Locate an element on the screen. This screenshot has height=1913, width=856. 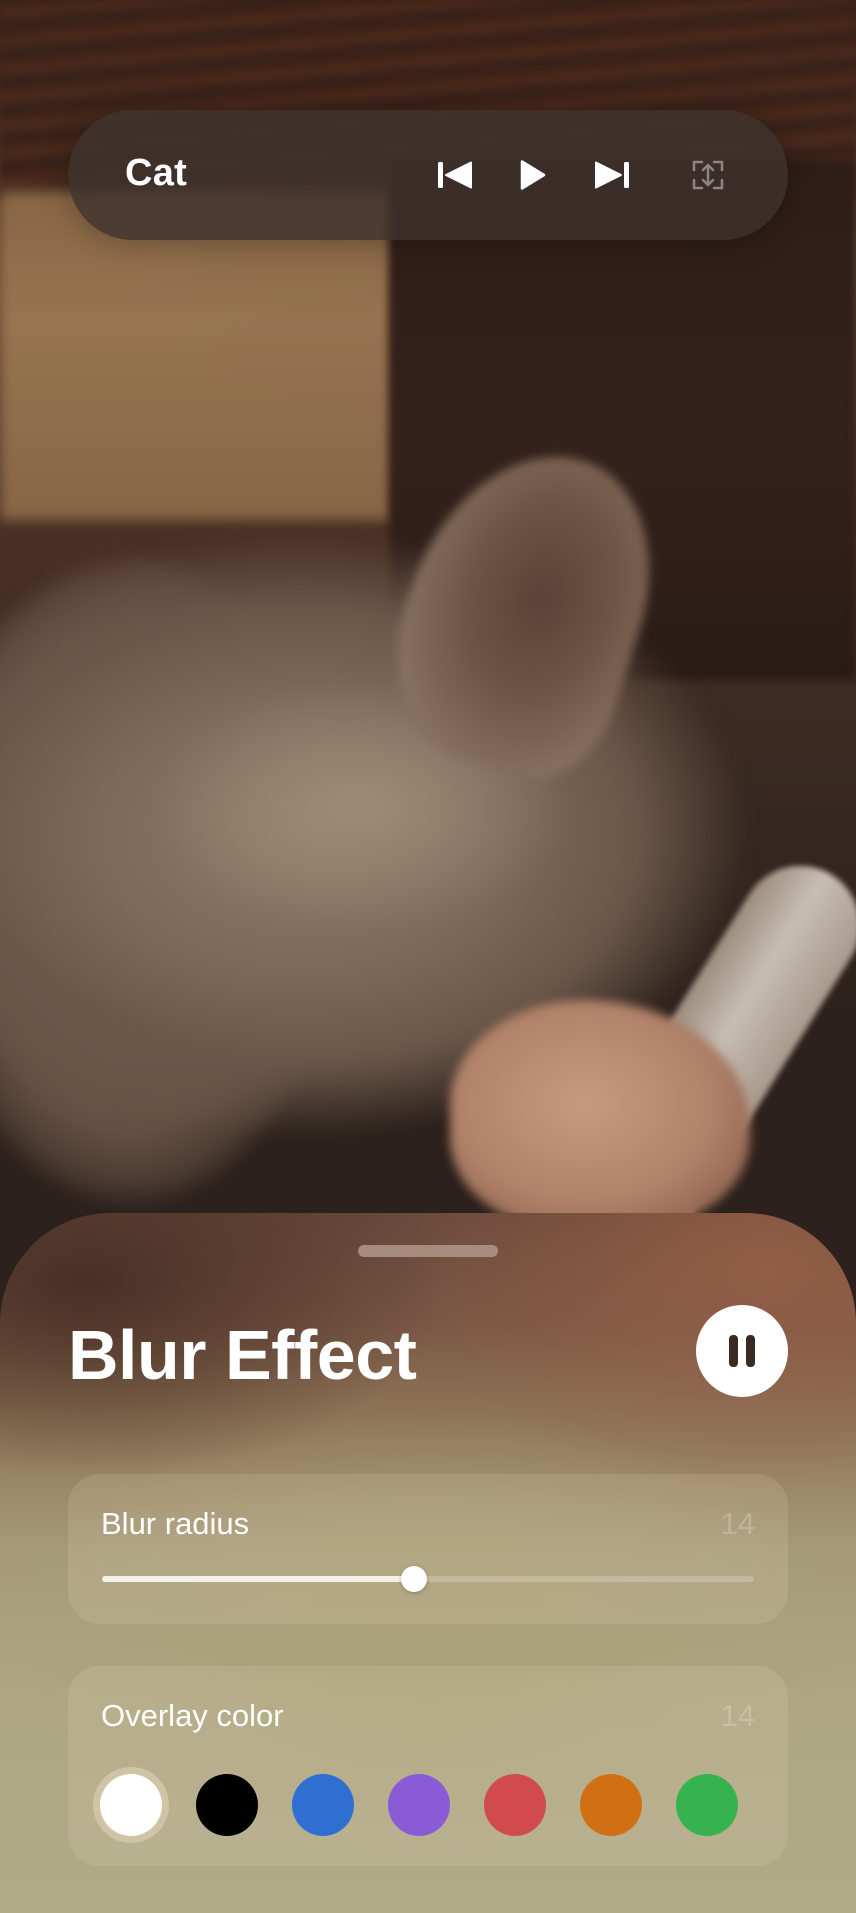
sheet-title: Blur Effect is located at coordinates (242, 1355).